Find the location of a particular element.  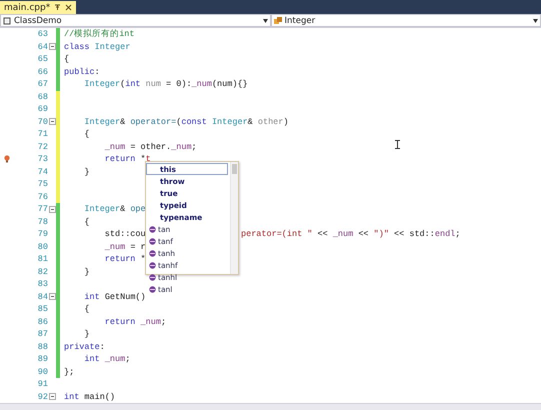

code-line: //模拟所有的int is located at coordinates (99, 34).